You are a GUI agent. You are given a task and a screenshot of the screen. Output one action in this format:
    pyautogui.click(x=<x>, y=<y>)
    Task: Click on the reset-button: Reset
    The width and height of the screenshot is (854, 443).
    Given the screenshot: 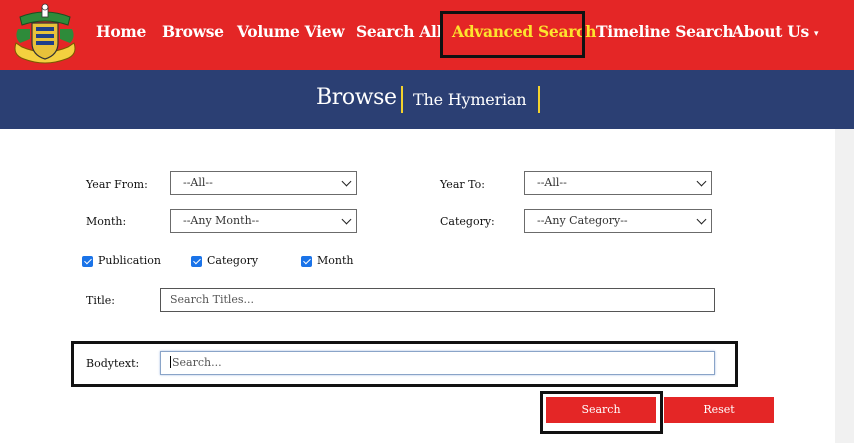 What is the action you would take?
    pyautogui.click(x=719, y=410)
    